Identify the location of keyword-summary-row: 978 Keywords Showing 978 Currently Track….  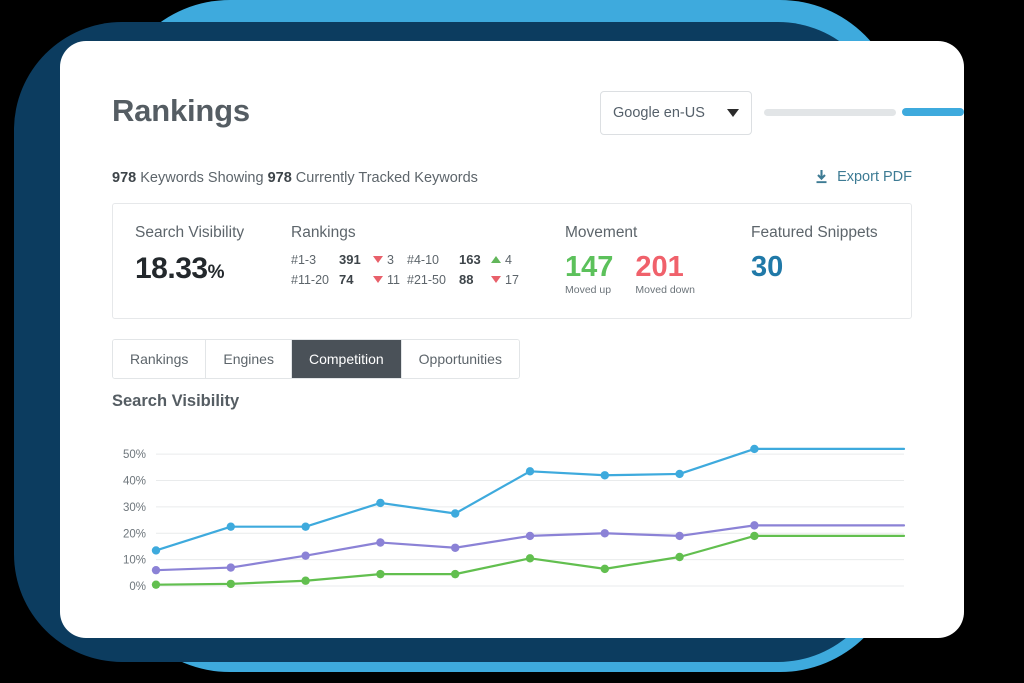
(512, 181).